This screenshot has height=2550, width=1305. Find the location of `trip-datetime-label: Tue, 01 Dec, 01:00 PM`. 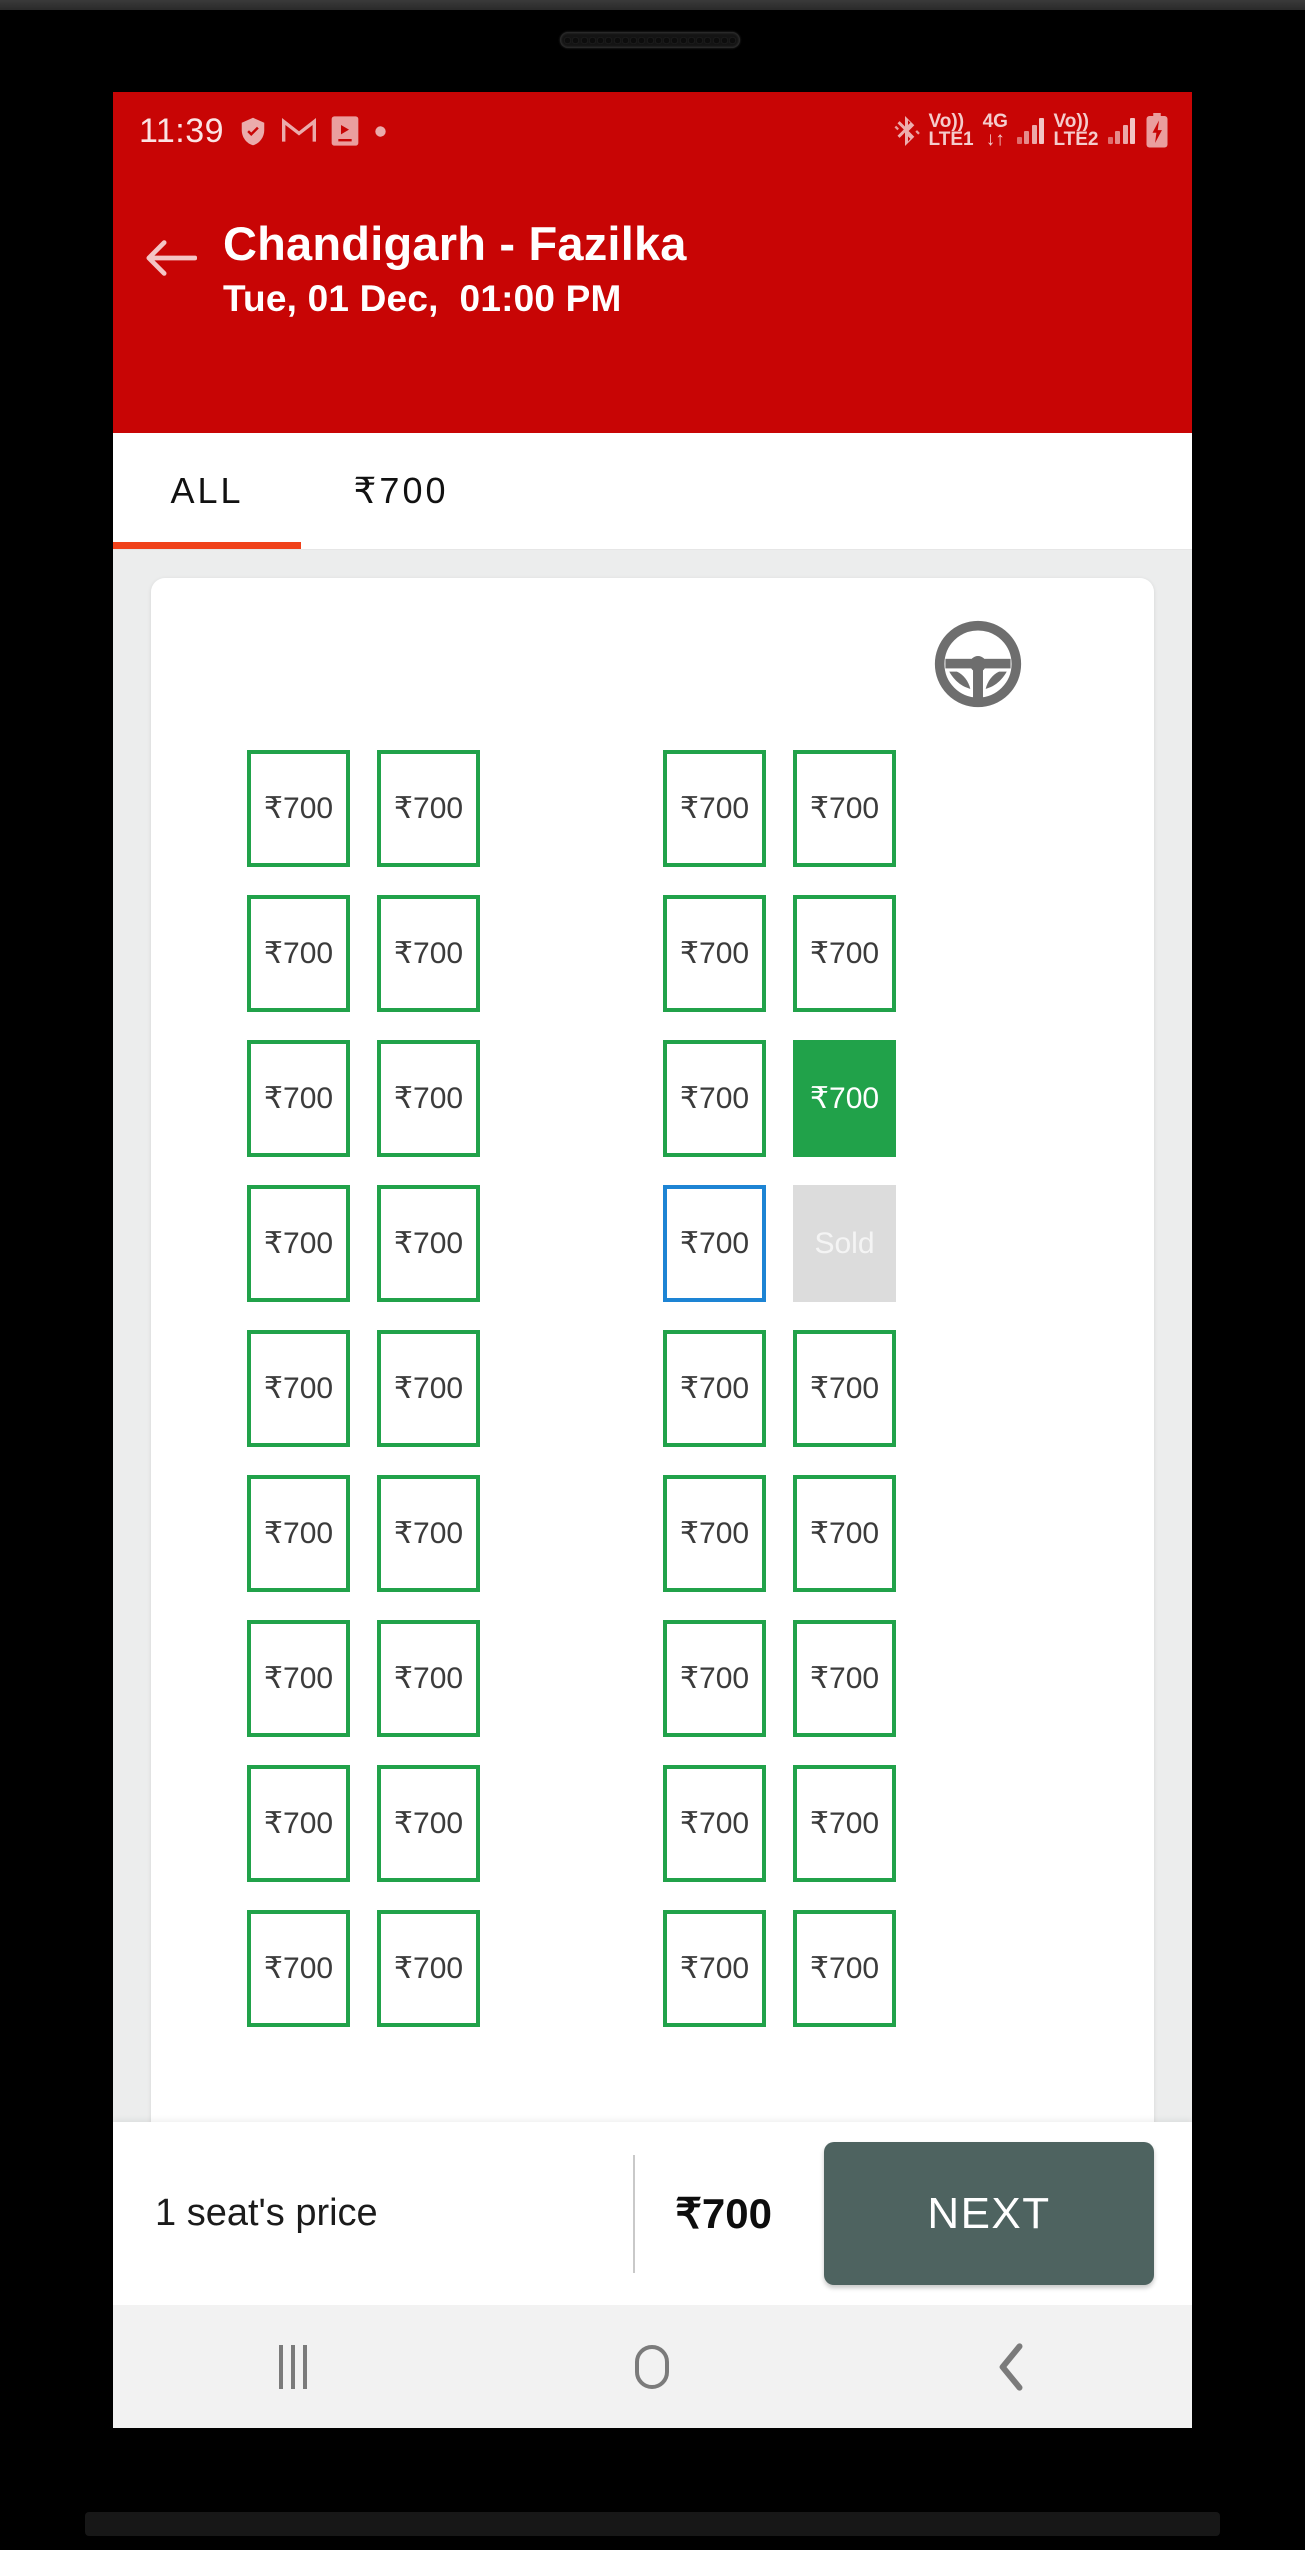

trip-datetime-label: Tue, 01 Dec, 01:00 PM is located at coordinates (422, 299).